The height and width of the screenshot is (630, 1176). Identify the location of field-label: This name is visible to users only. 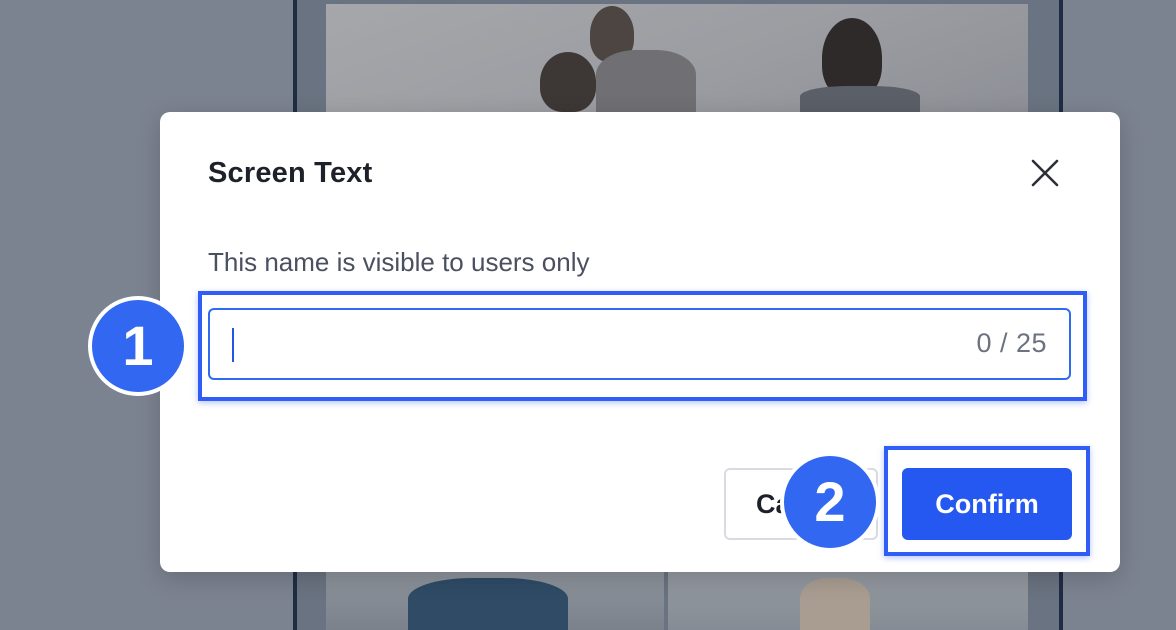
(399, 262).